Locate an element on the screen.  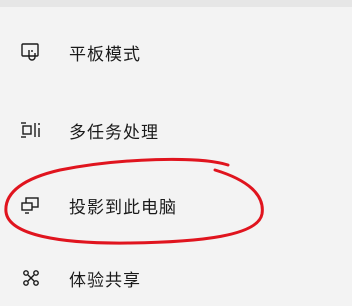
tablet-mode-icon is located at coordinates (31, 52).